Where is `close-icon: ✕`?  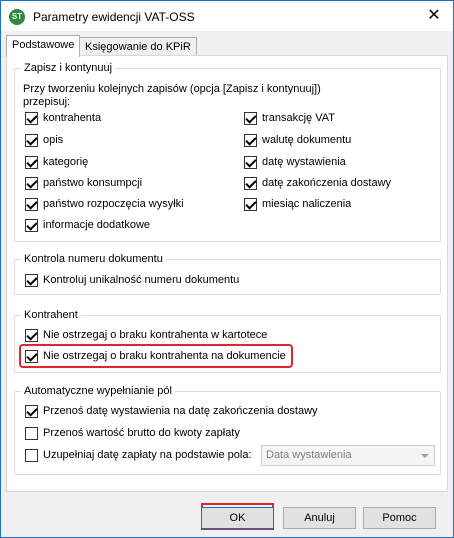 close-icon: ✕ is located at coordinates (434, 16).